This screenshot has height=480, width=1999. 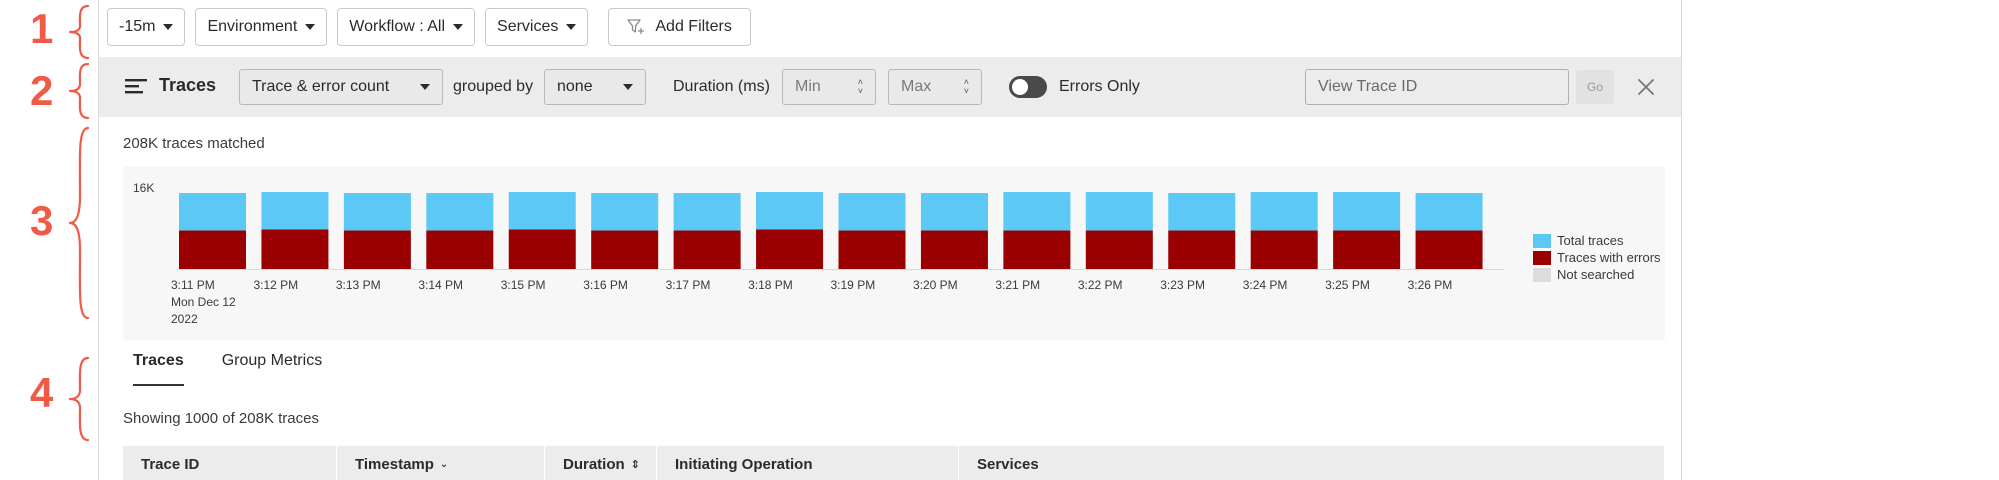 What do you see at coordinates (1590, 240) in the screenshot?
I see `legend-label-total: Total traces` at bounding box center [1590, 240].